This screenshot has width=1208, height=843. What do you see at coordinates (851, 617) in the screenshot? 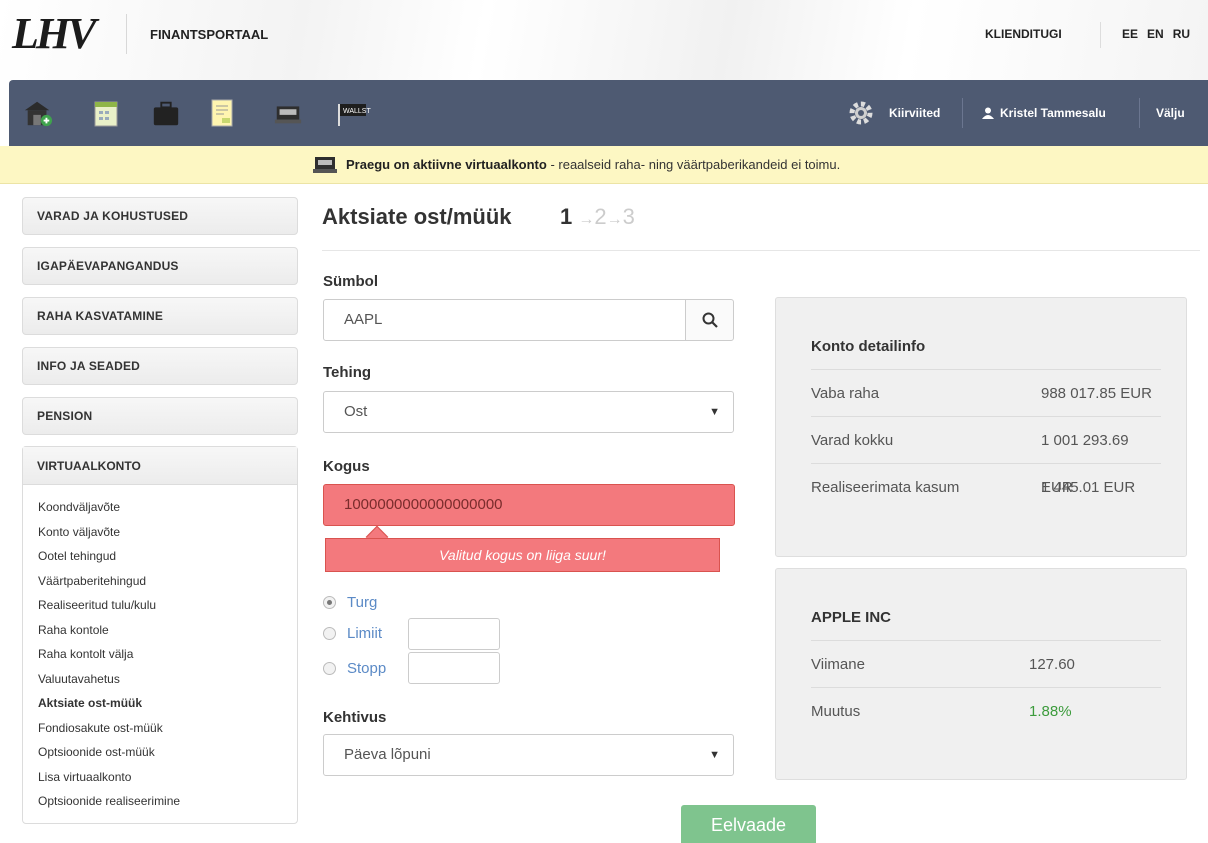
I see `stock-name: APPLE INC` at bounding box center [851, 617].